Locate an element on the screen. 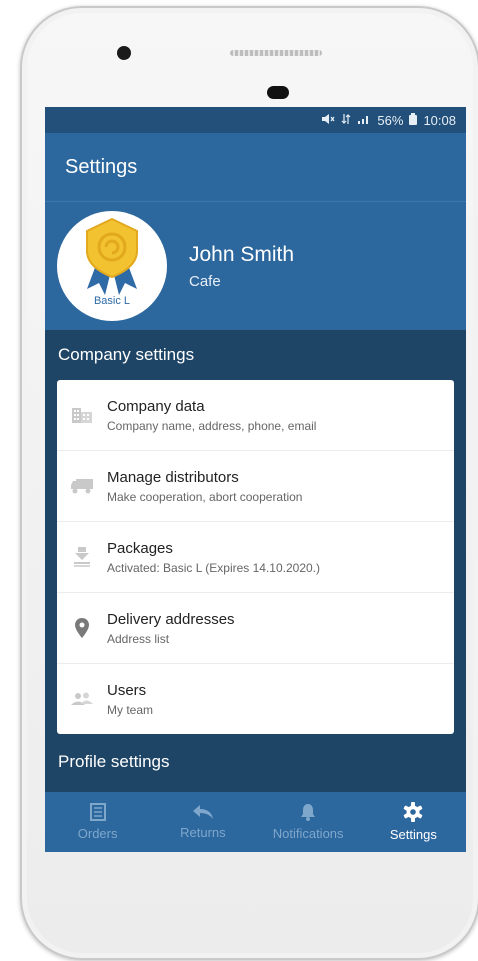 Image resolution: width=478 pixels, height=961 pixels. item-text: Users My team is located at coordinates (130, 699).